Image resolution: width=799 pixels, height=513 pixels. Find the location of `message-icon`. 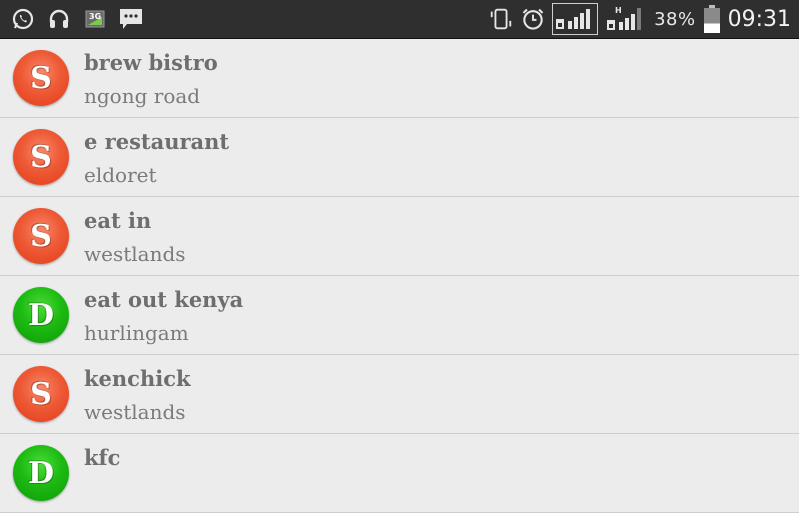

message-icon is located at coordinates (131, 19).